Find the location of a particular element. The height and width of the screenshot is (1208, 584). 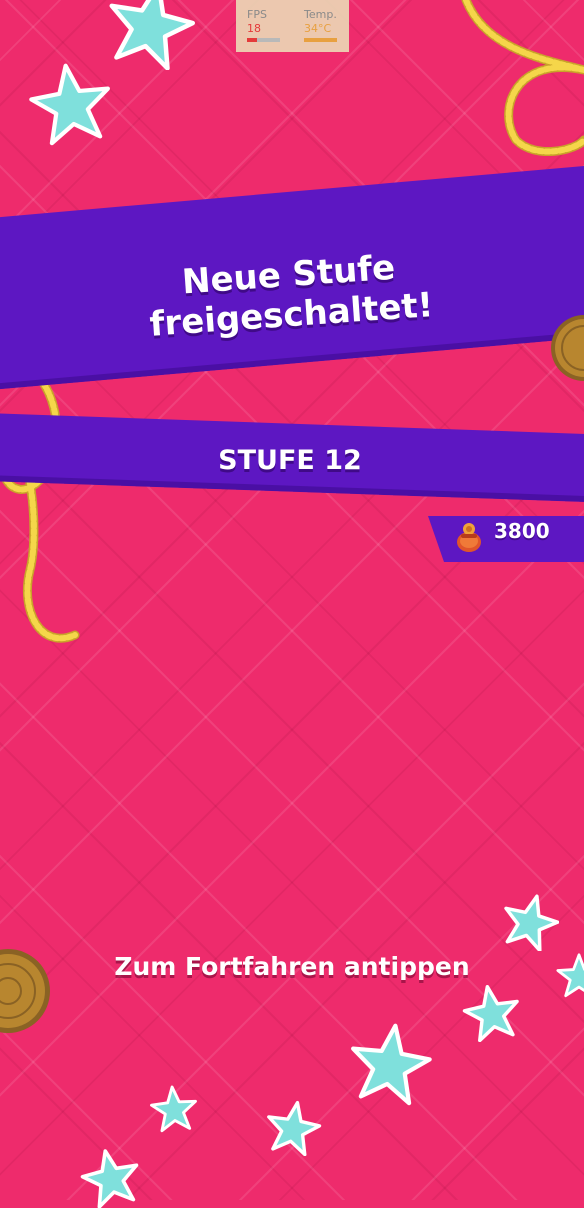

rope-top-right-decoration is located at coordinates (520, 80).